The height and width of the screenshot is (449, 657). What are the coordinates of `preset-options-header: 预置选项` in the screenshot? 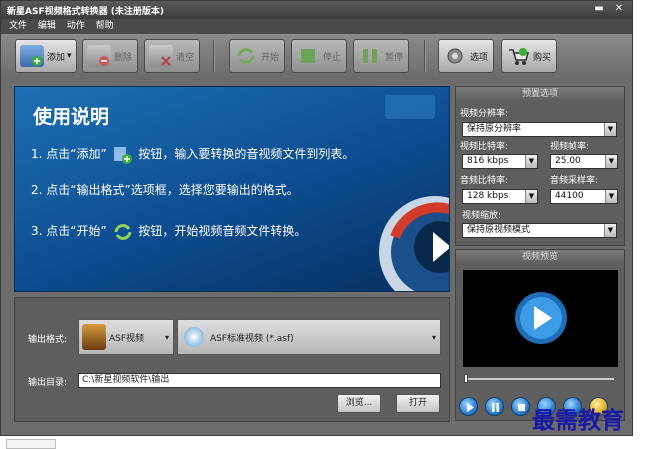 It's located at (540, 94).